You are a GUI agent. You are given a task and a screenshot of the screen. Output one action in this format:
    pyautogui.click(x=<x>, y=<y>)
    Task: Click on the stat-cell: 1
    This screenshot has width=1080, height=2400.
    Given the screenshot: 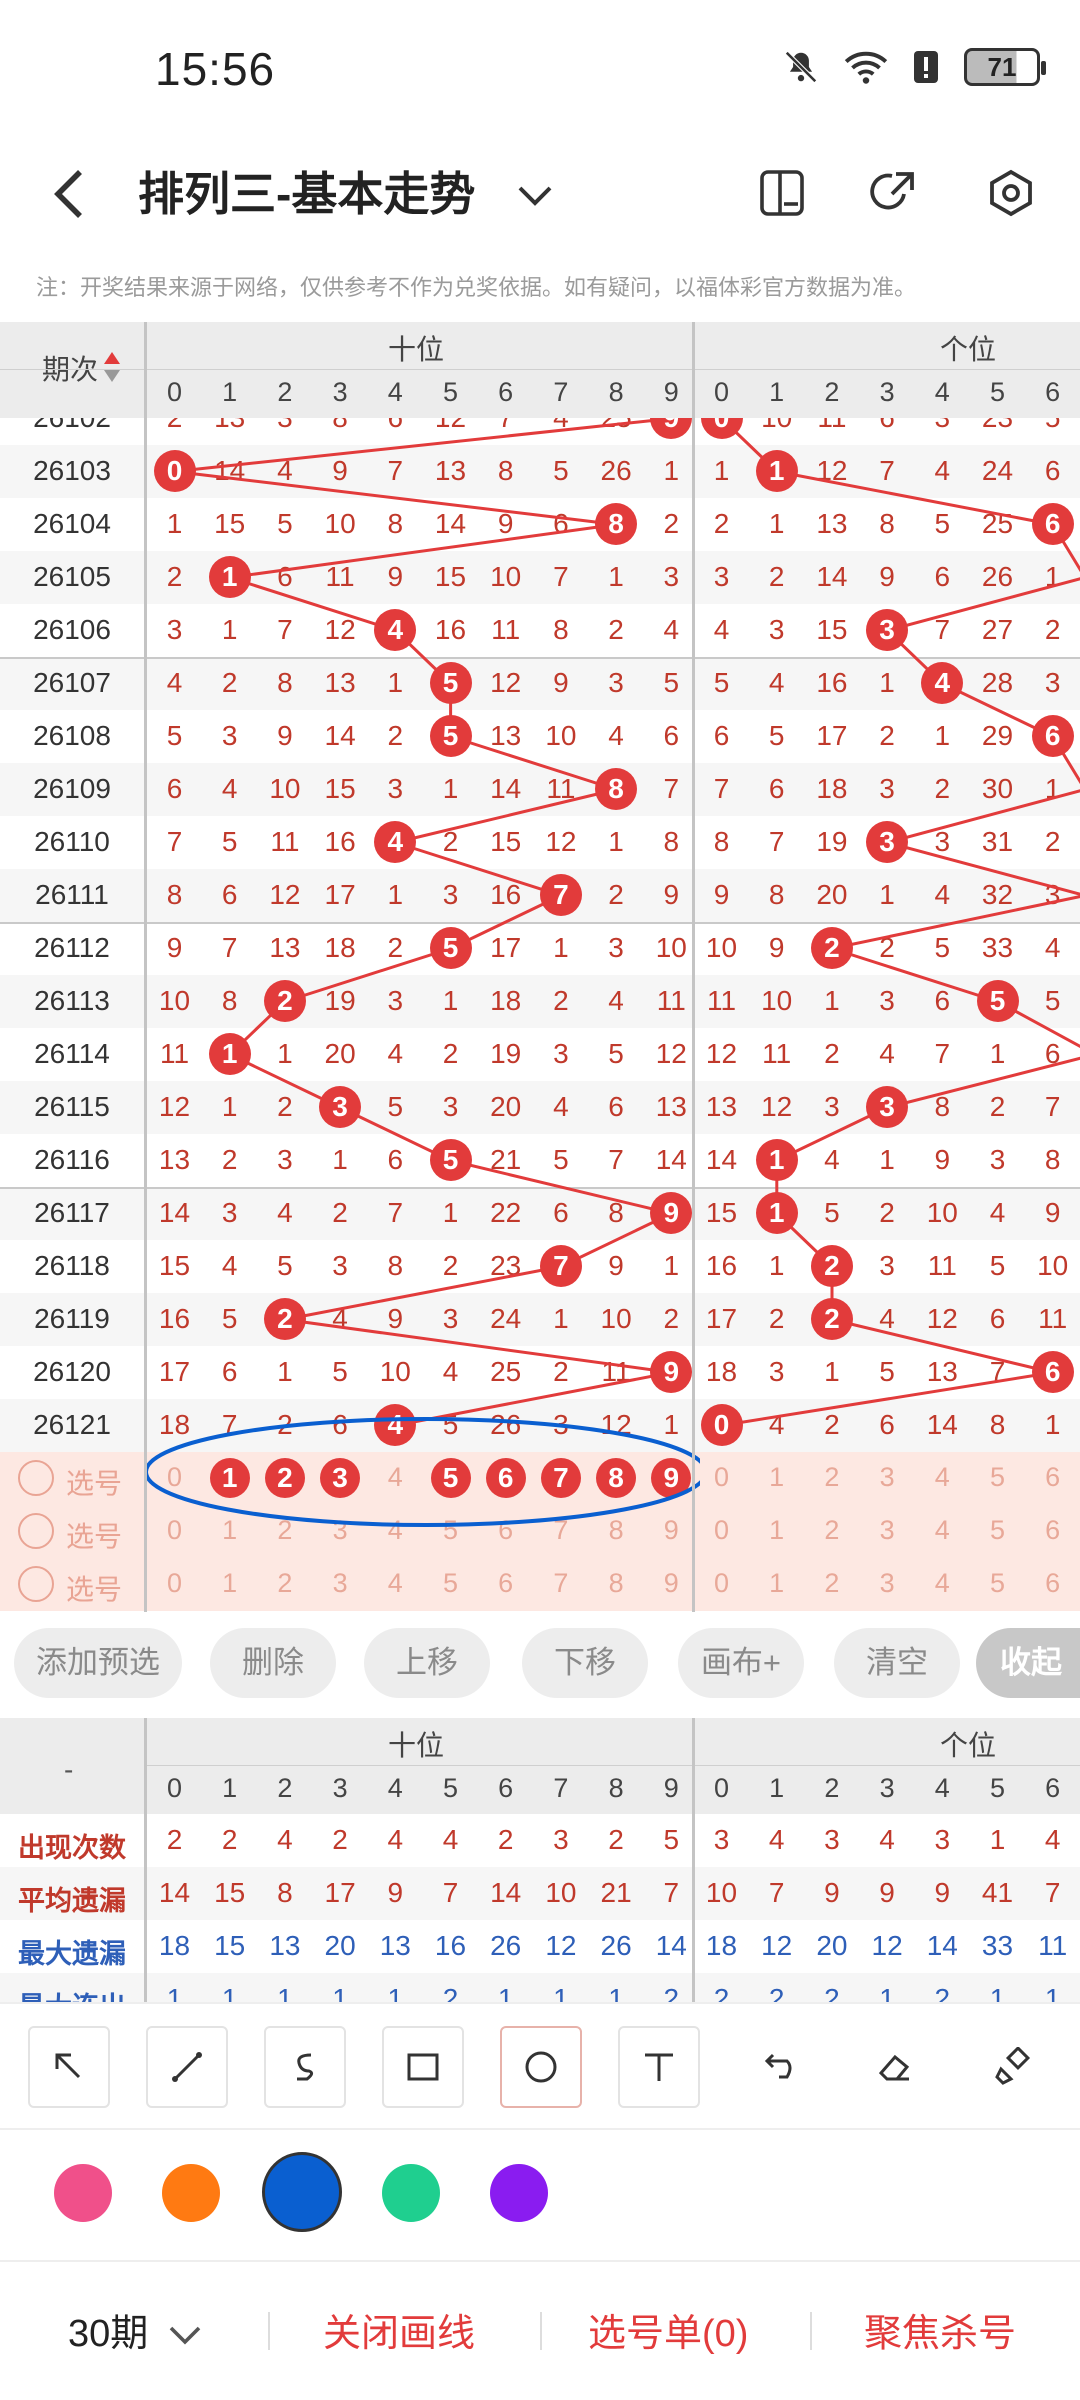 What is the action you would take?
    pyautogui.click(x=229, y=1992)
    